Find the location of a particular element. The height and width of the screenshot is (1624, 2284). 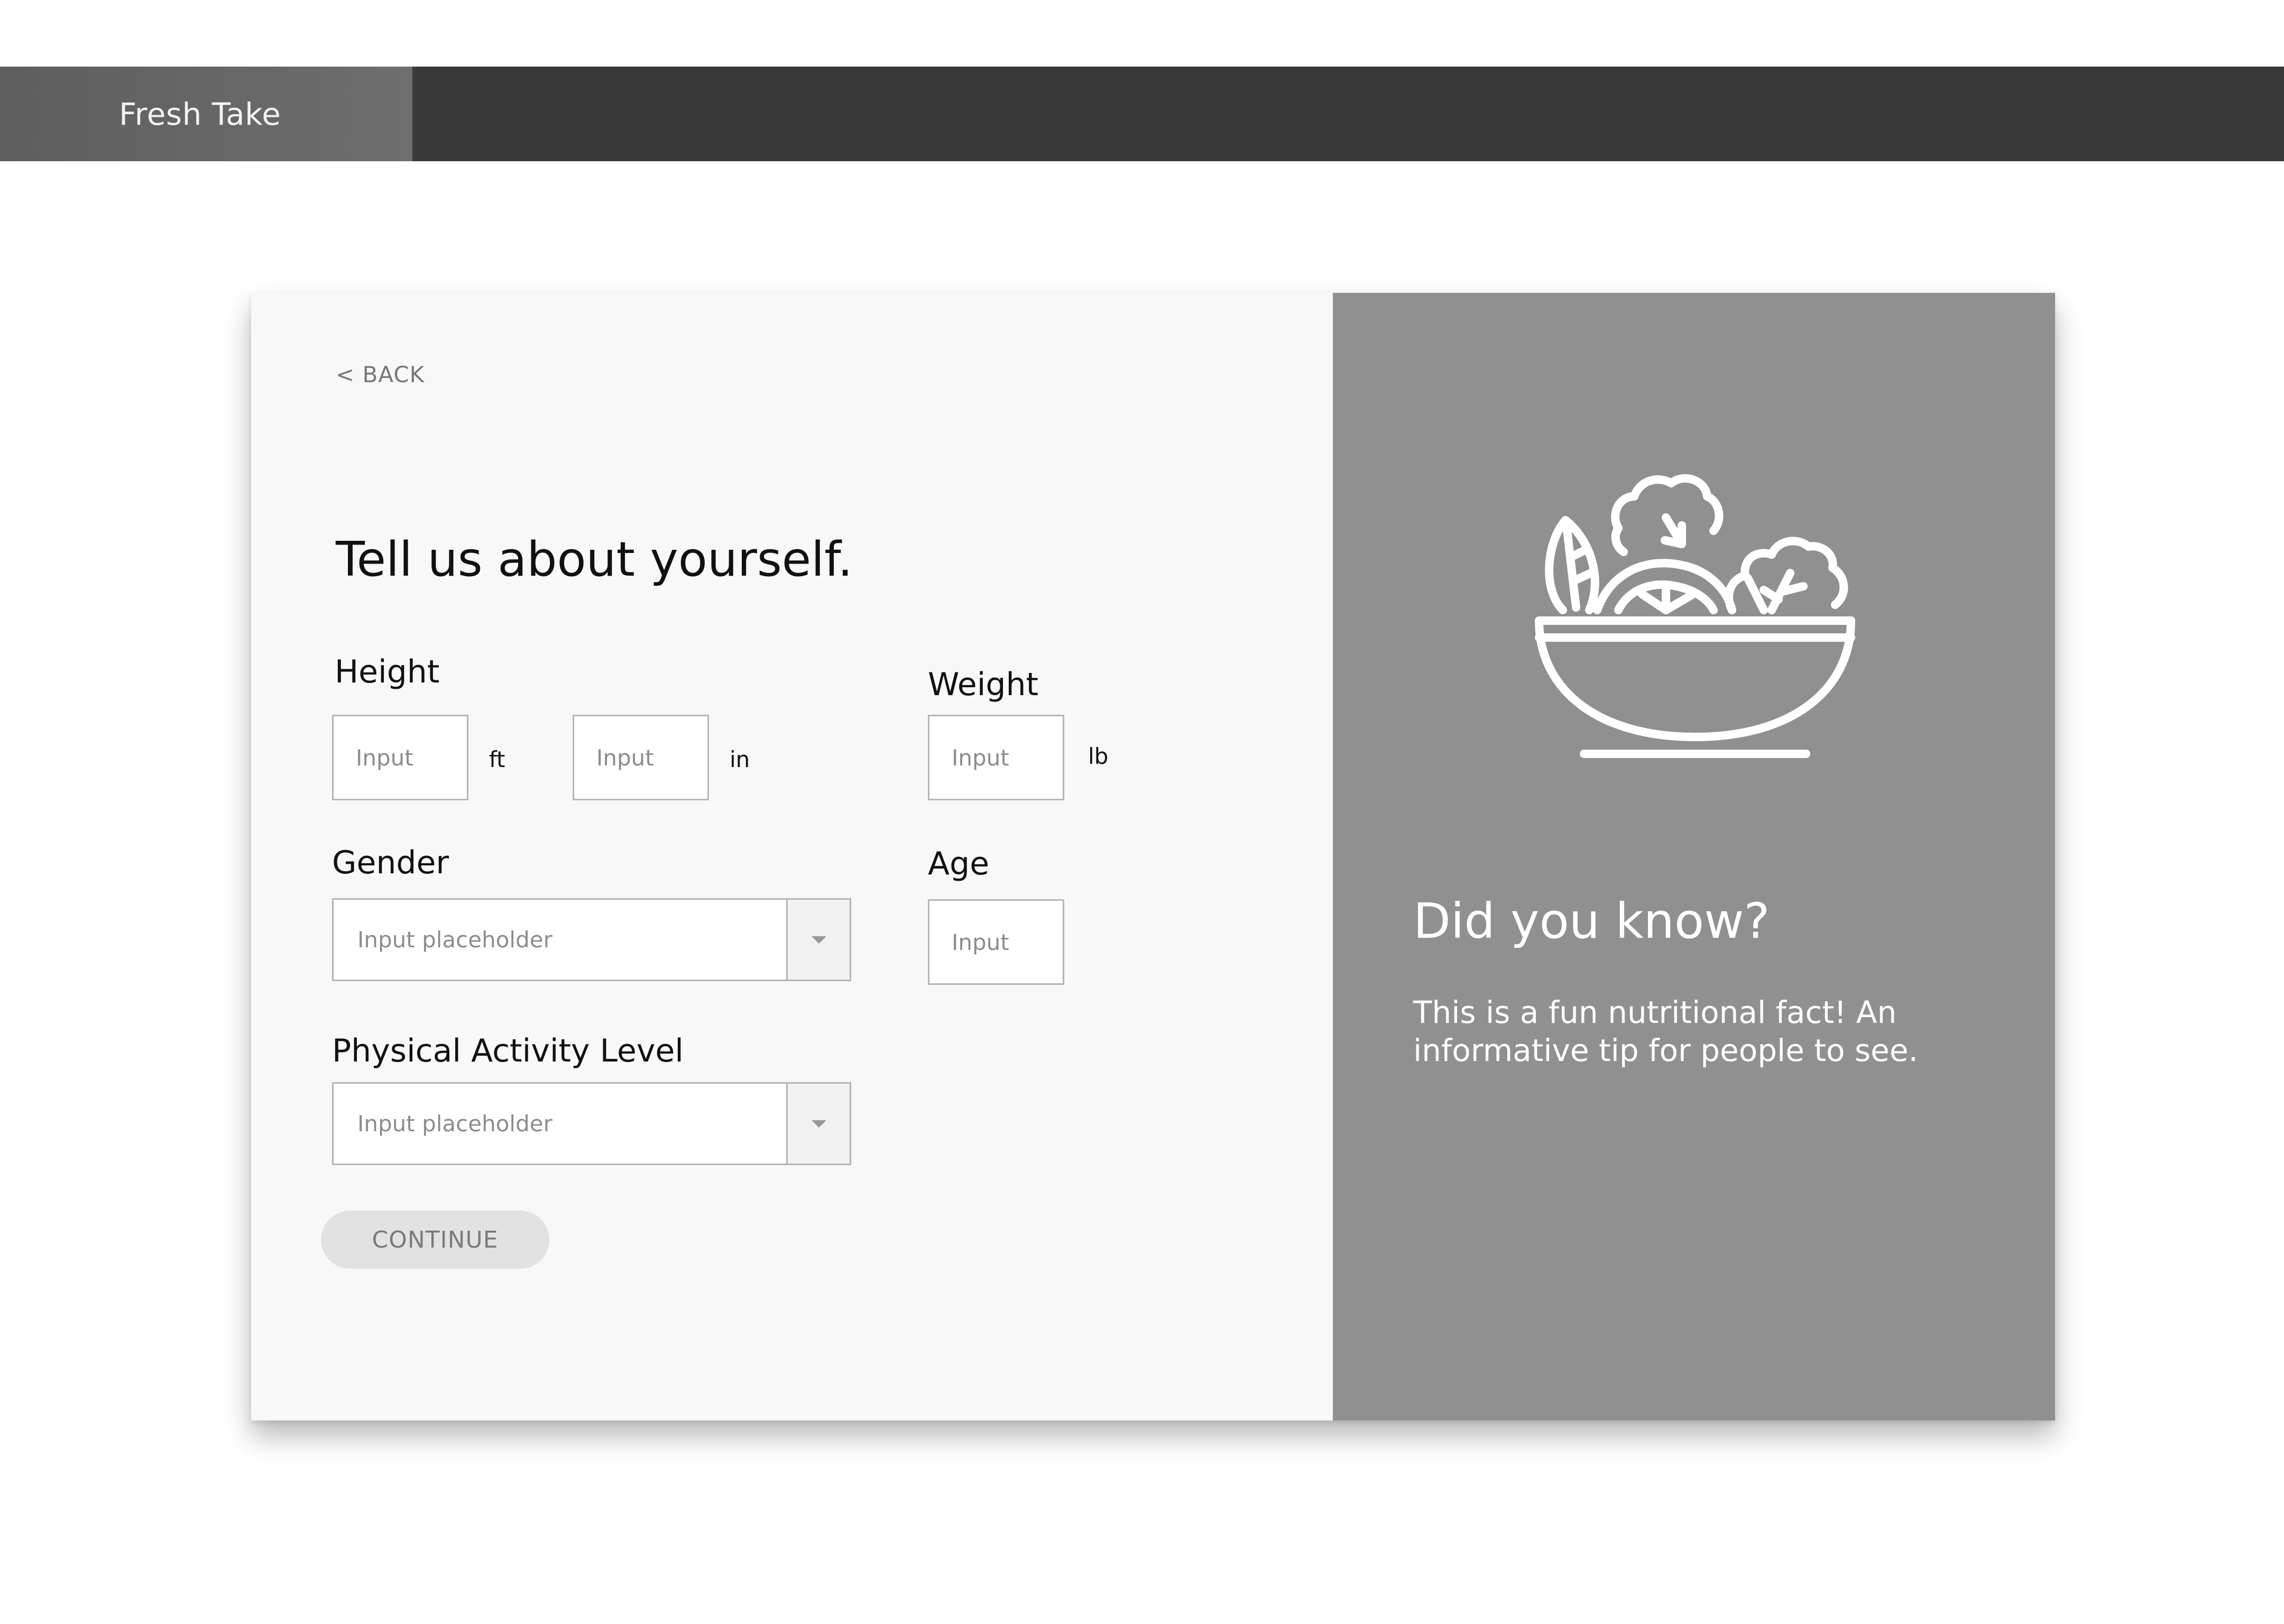

weight-input is located at coordinates (996, 757).